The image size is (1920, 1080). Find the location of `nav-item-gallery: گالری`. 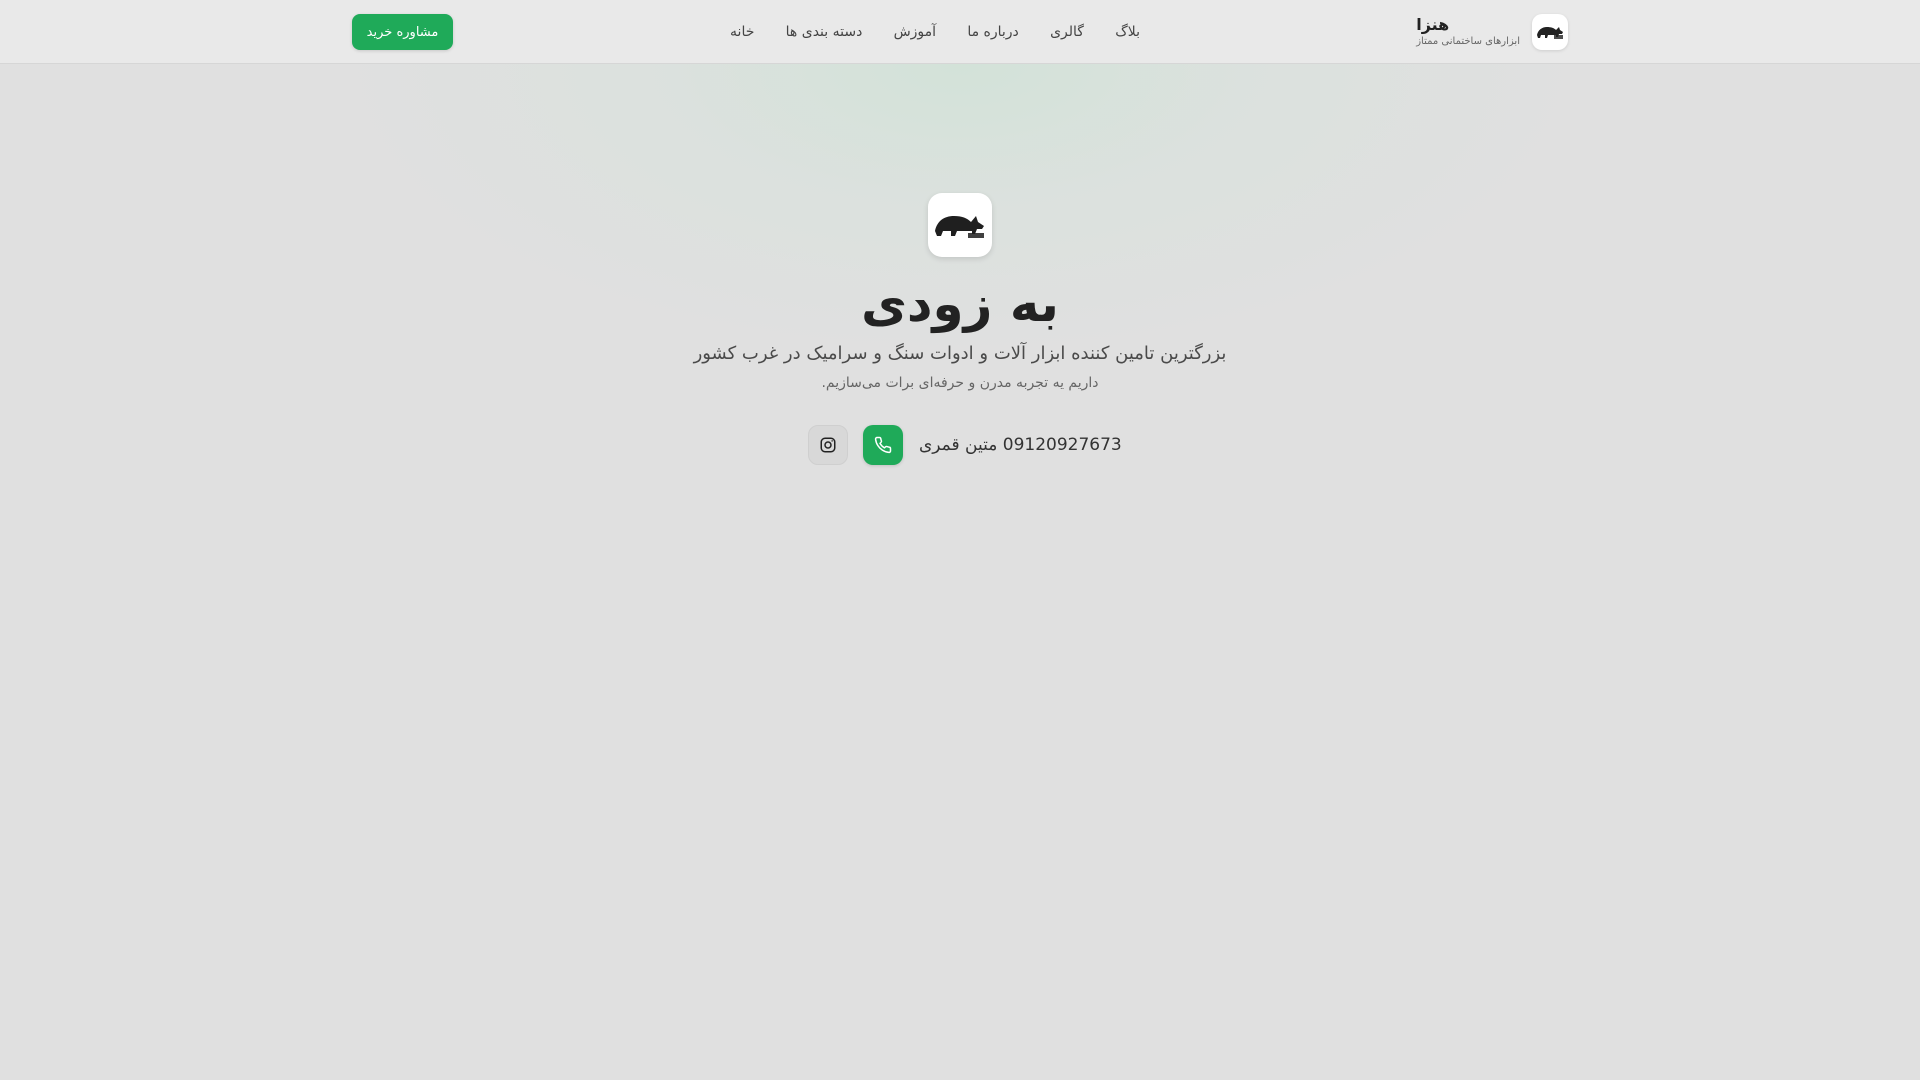

nav-item-gallery: گالری is located at coordinates (1067, 32).